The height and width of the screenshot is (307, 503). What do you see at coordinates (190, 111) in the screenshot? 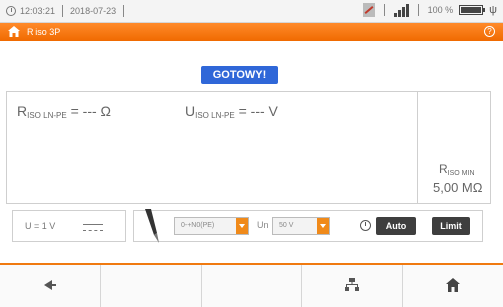
I see `uiso-symbol: U` at bounding box center [190, 111].